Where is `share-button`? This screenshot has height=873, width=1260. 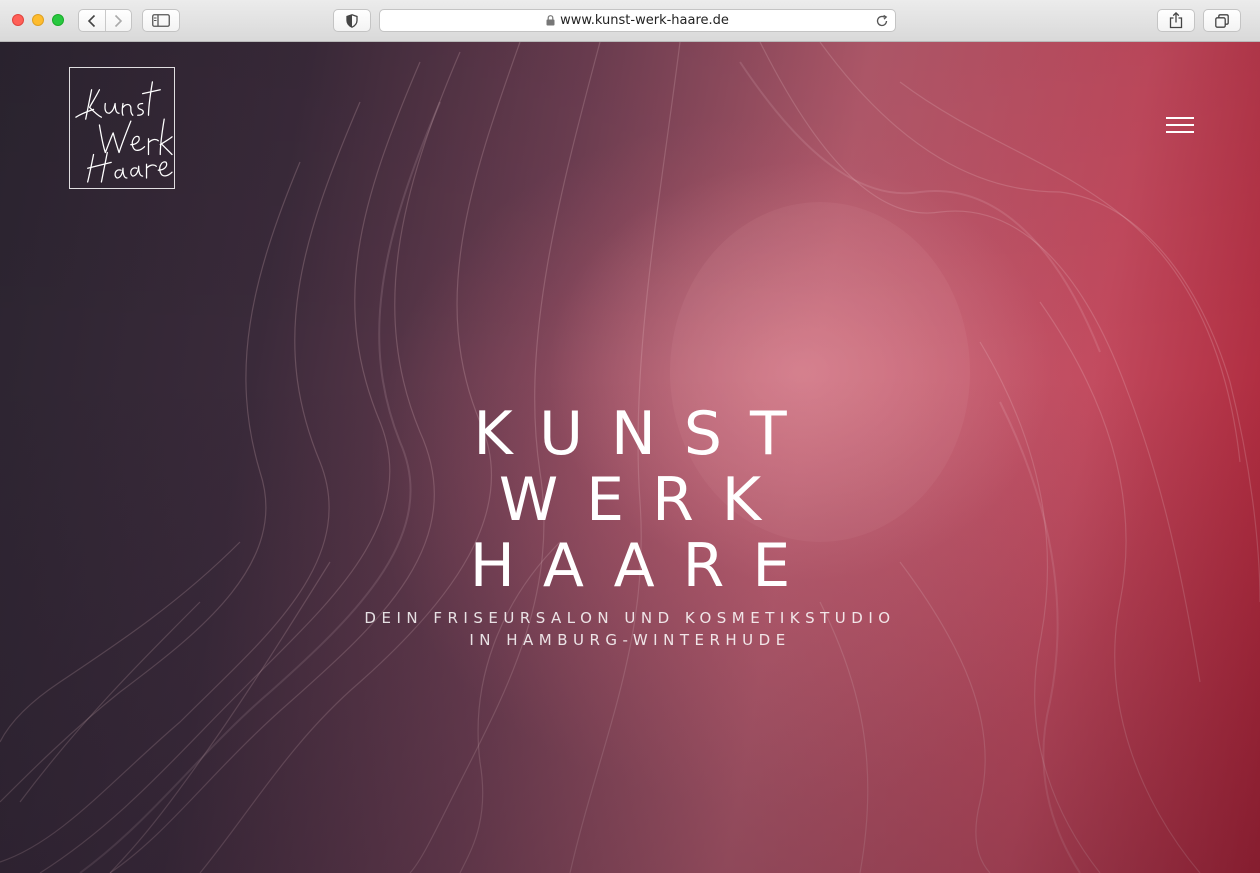
share-button is located at coordinates (1176, 20).